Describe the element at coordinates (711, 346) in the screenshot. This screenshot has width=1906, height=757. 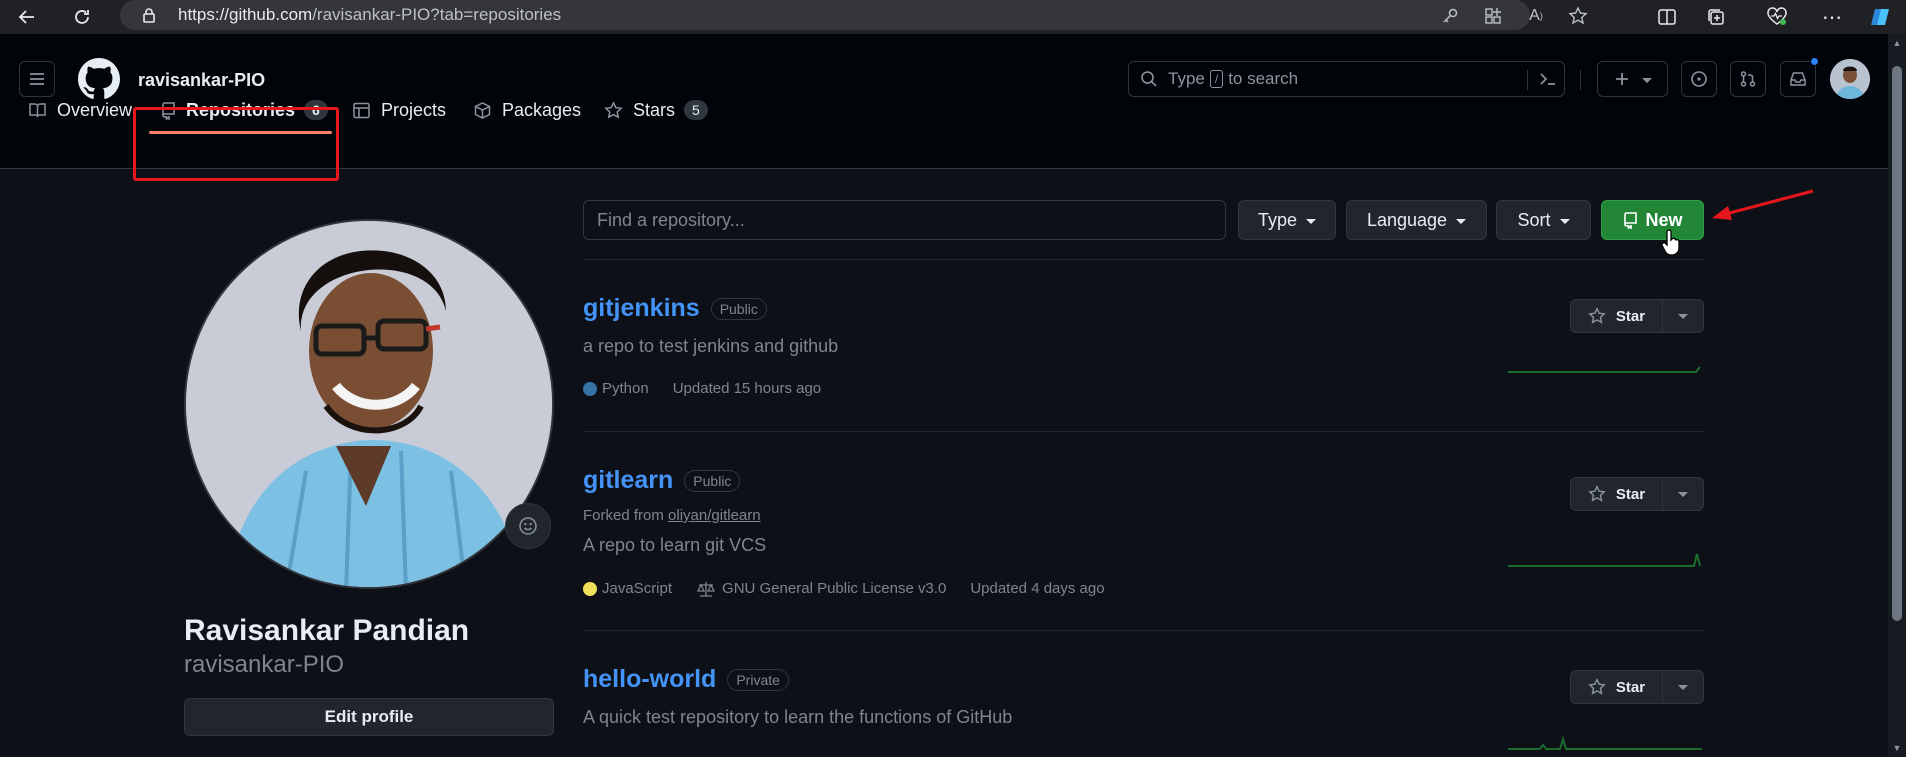
I see `repo-description: a repo to test jenkins and github` at that location.